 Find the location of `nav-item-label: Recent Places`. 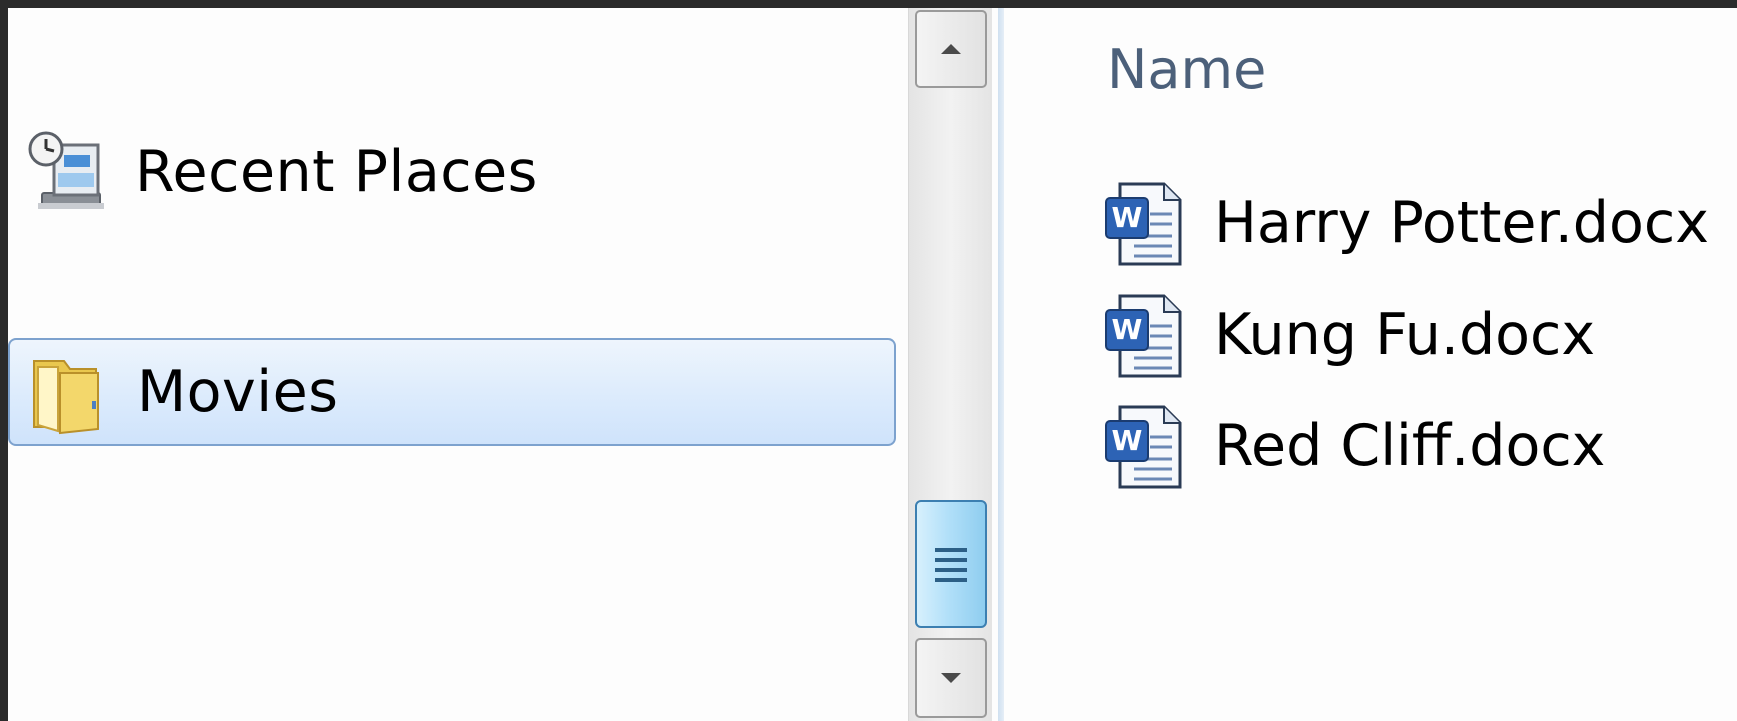

nav-item-label: Recent Places is located at coordinates (336, 172).